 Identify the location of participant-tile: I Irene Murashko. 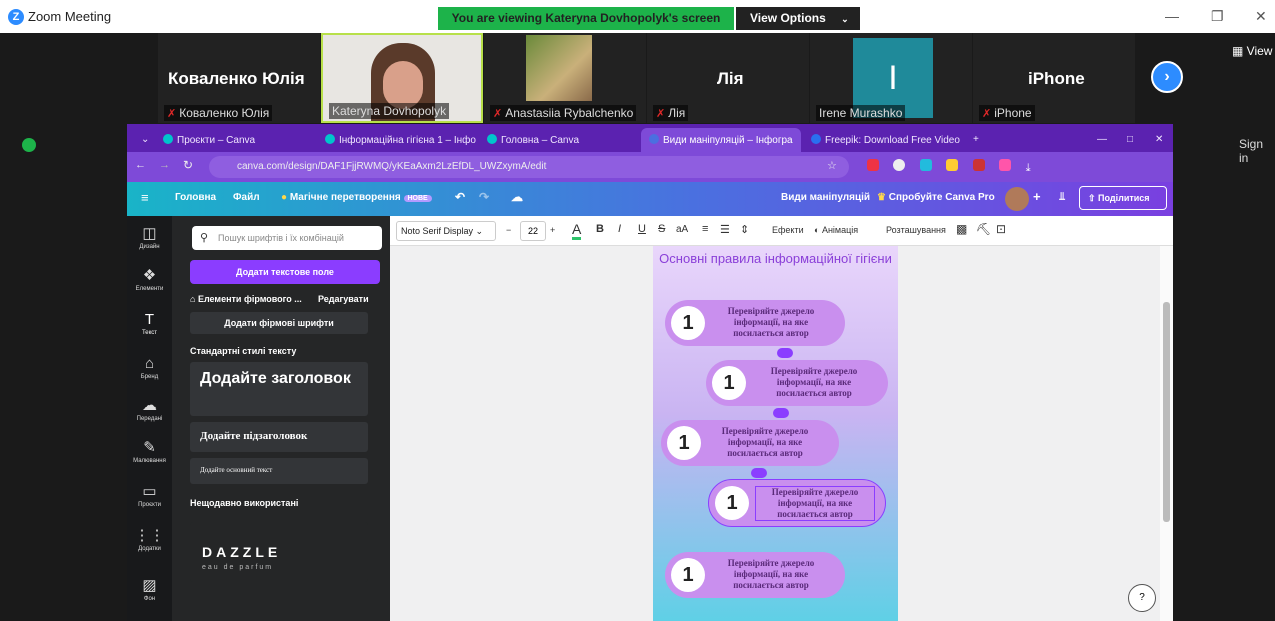
(891, 78).